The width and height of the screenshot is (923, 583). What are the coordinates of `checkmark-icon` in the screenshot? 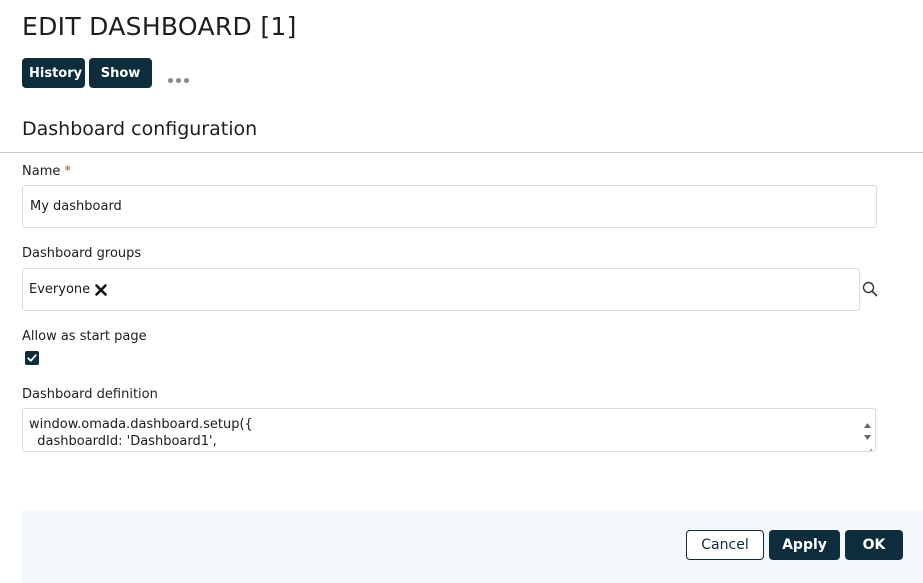 It's located at (32, 358).